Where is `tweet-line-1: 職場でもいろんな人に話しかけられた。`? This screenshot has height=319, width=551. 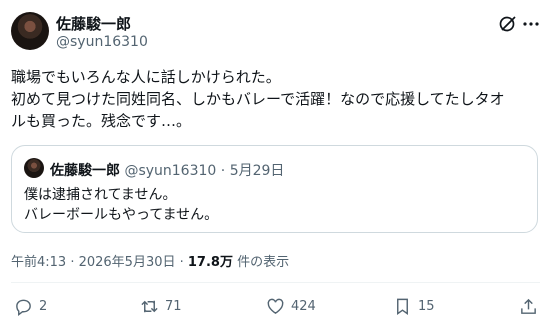
tweet-line-1: 職場でもいろんな人に話しかけられた。 is located at coordinates (146, 77).